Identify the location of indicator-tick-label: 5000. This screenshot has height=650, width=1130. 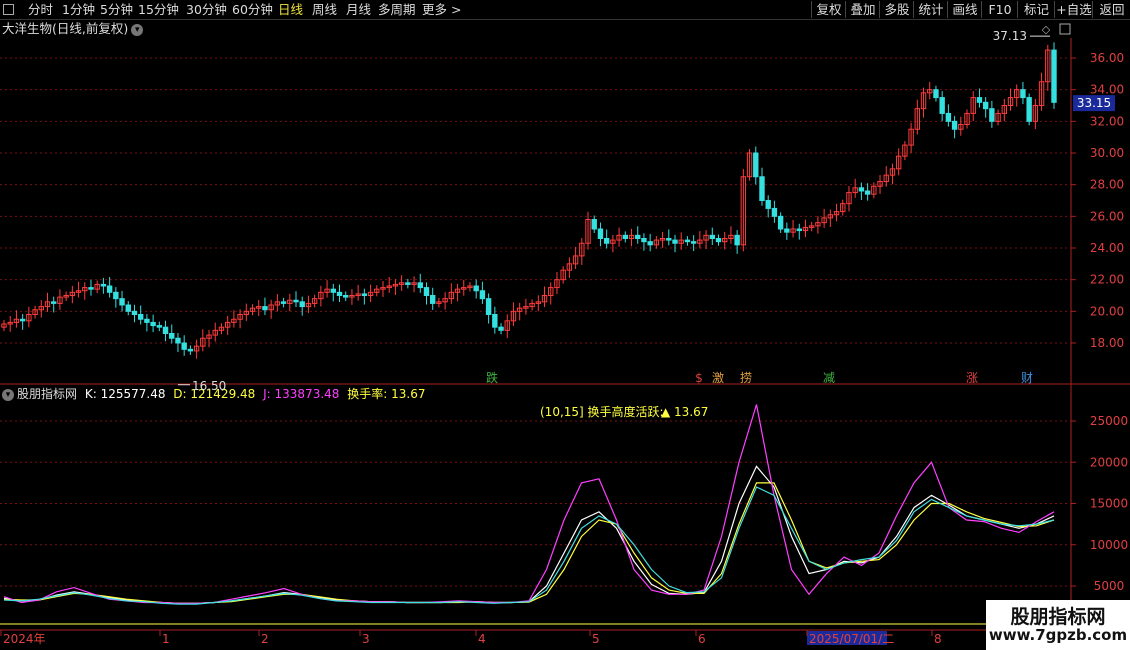
(1109, 586).